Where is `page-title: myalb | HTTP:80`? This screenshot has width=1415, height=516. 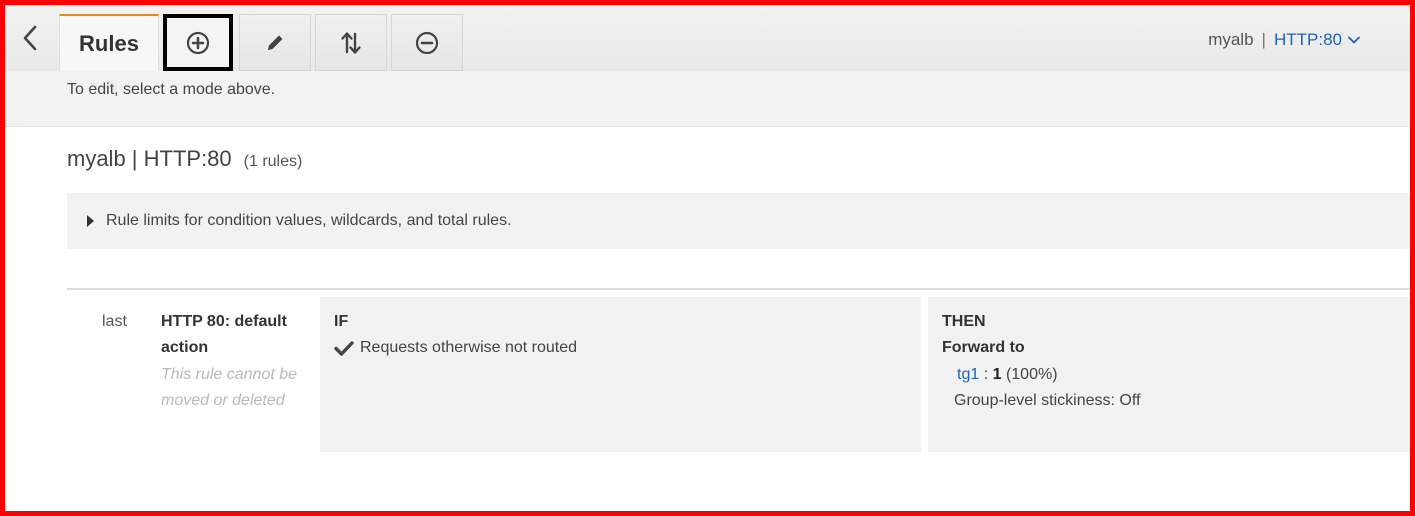
page-title: myalb | HTTP:80 is located at coordinates (149, 158).